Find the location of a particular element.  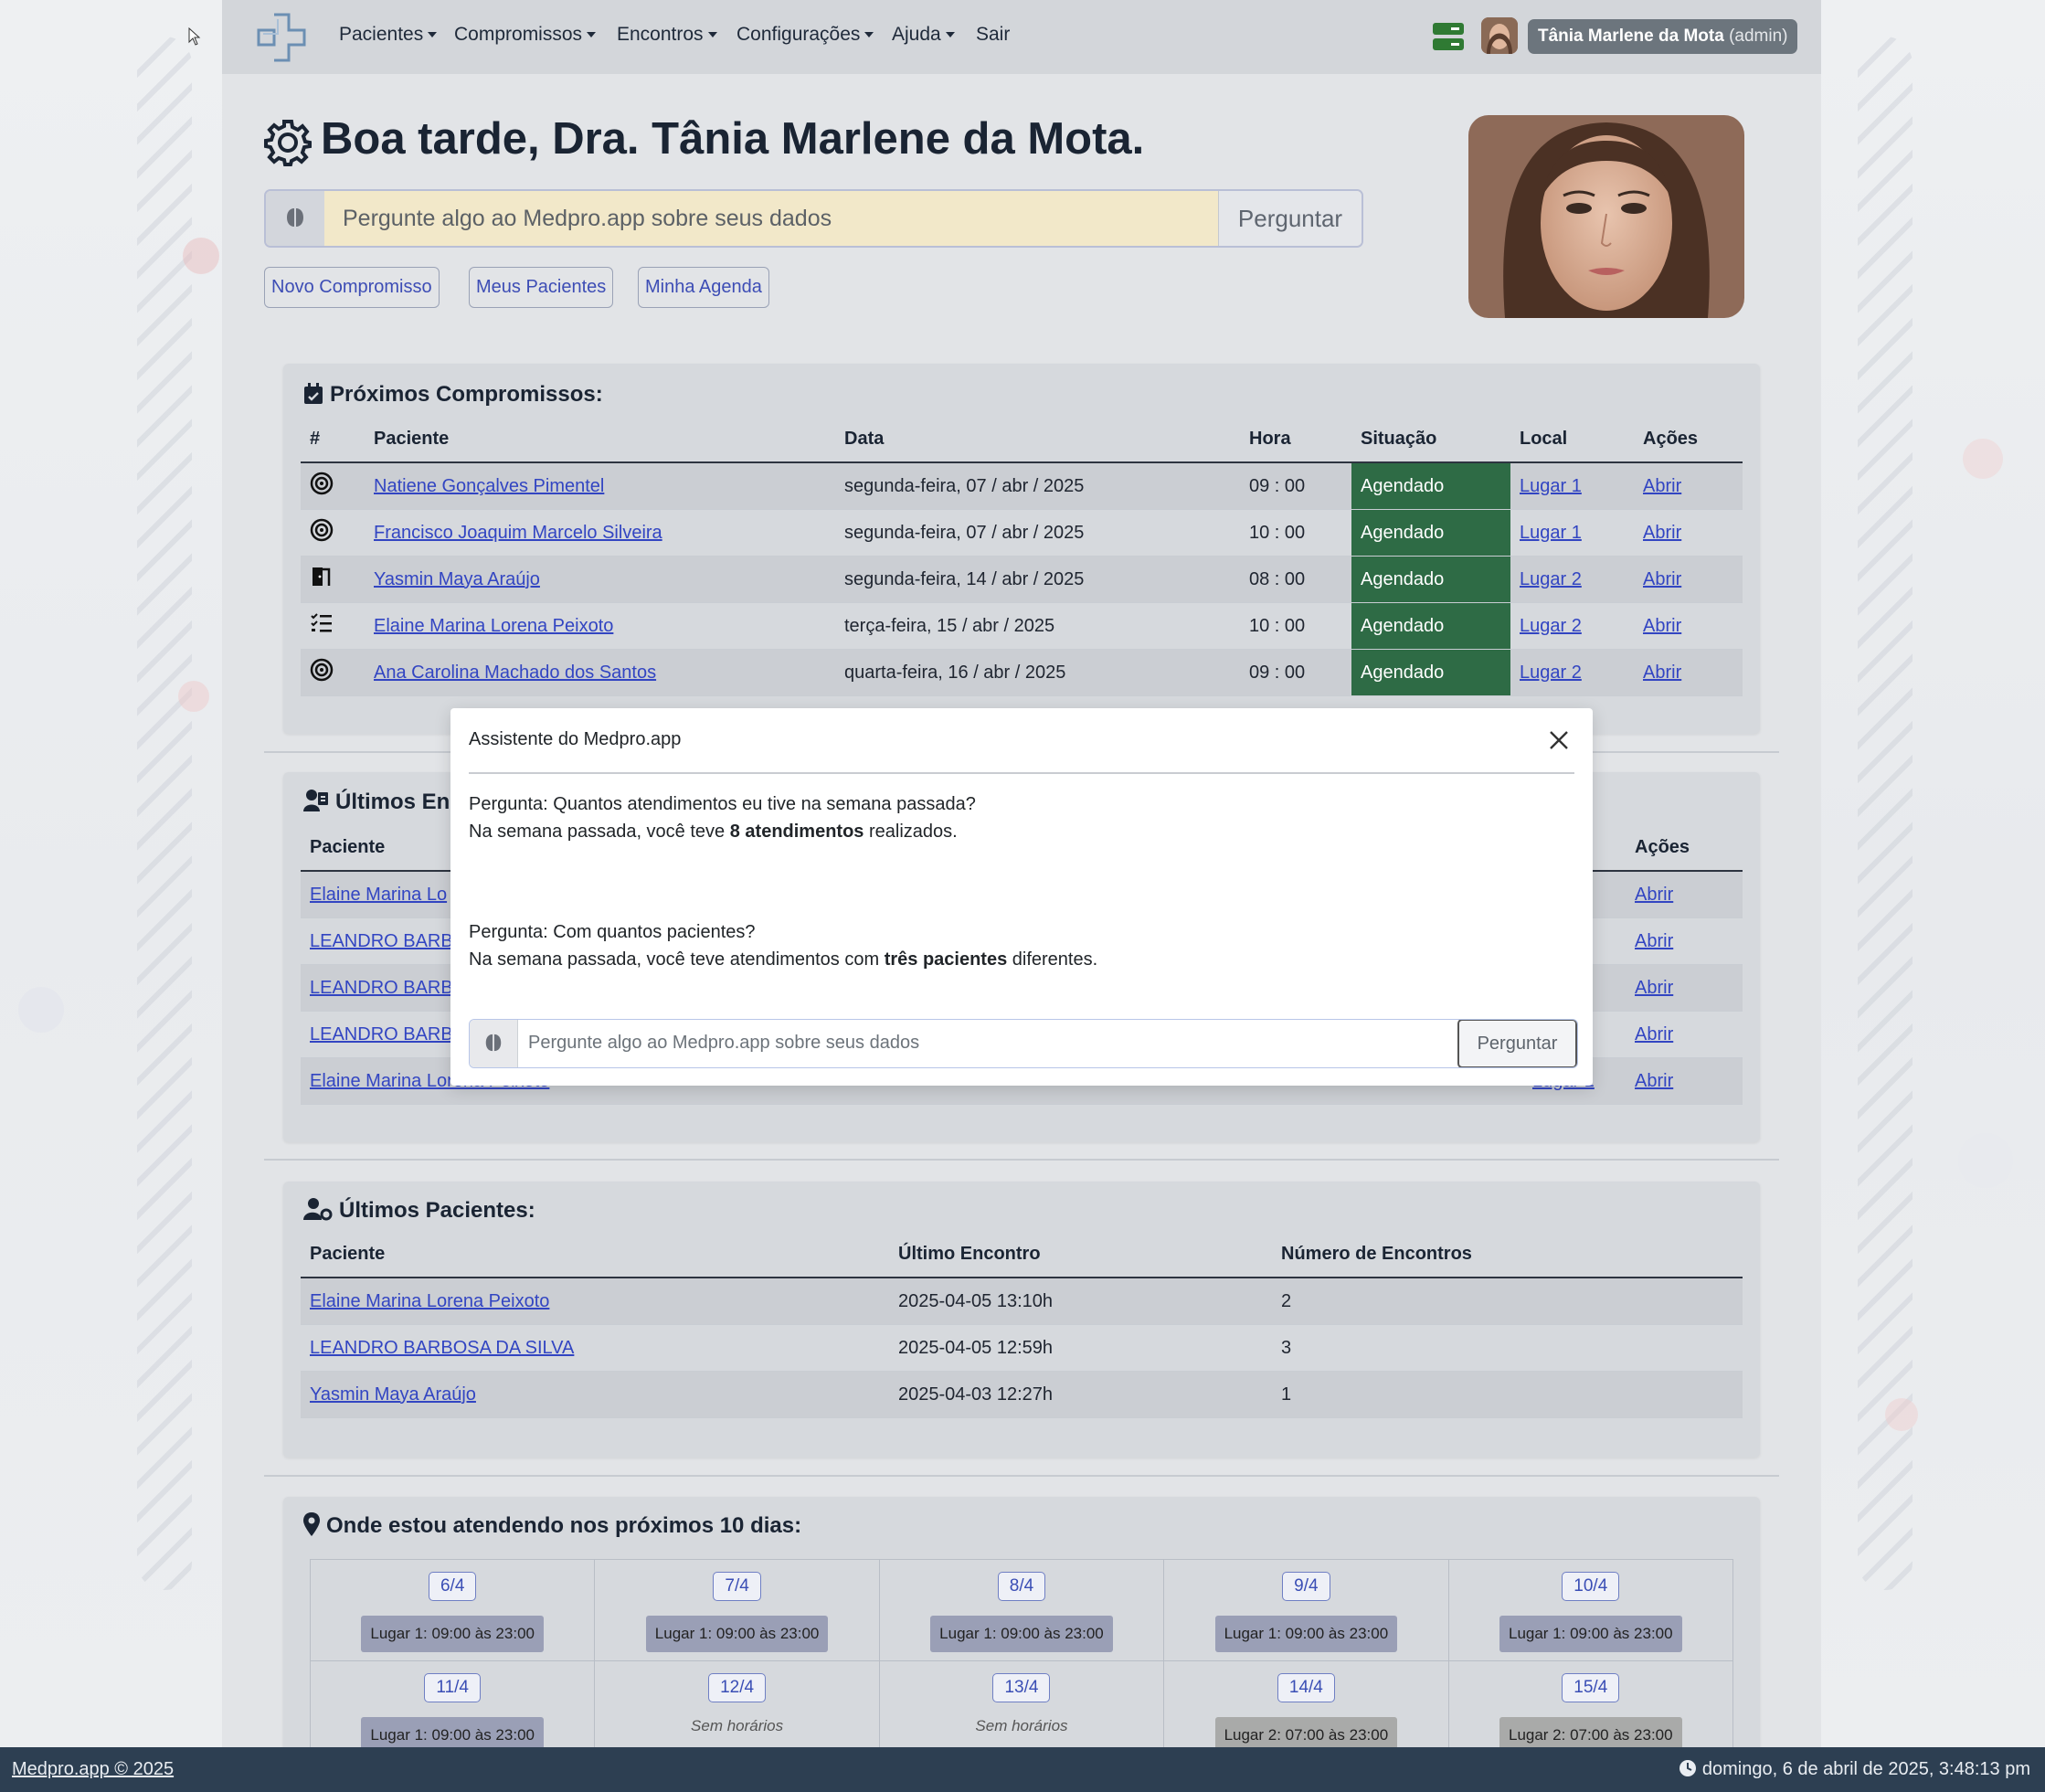

profile-photo is located at coordinates (1606, 217).